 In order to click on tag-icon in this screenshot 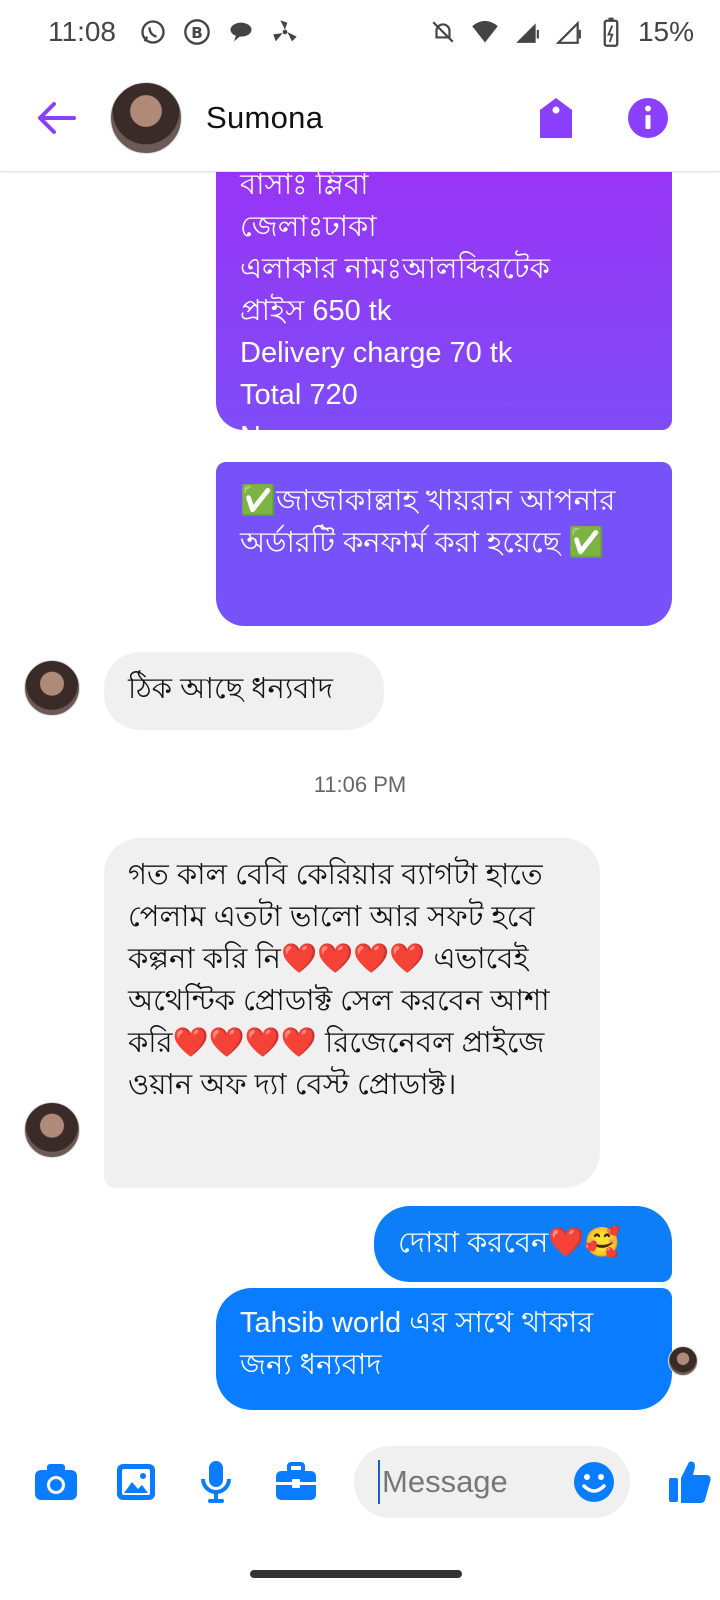, I will do `click(556, 117)`.